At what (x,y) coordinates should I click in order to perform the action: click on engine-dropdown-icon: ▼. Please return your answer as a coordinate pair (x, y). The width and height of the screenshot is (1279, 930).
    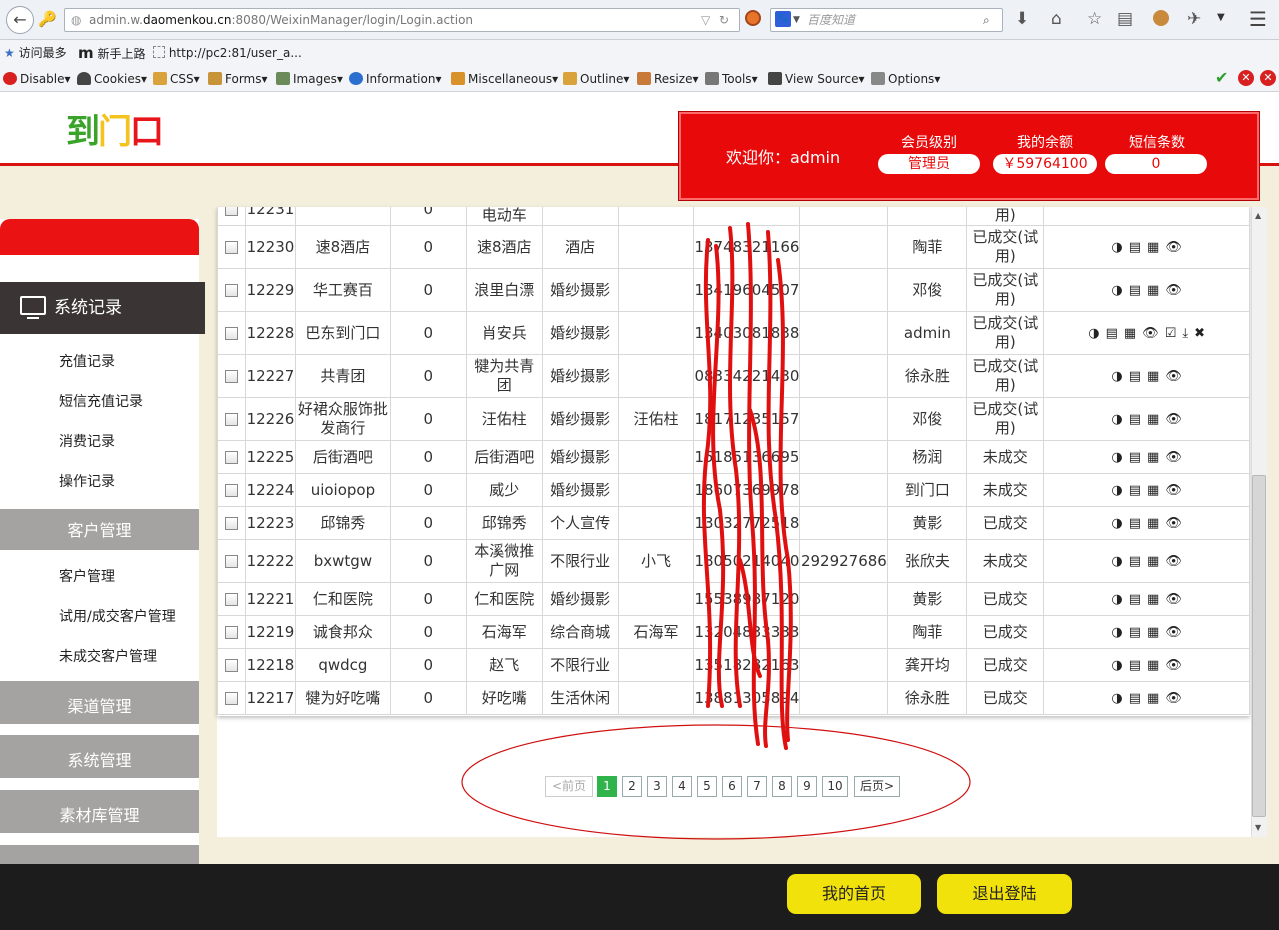
    Looking at the image, I should click on (796, 20).